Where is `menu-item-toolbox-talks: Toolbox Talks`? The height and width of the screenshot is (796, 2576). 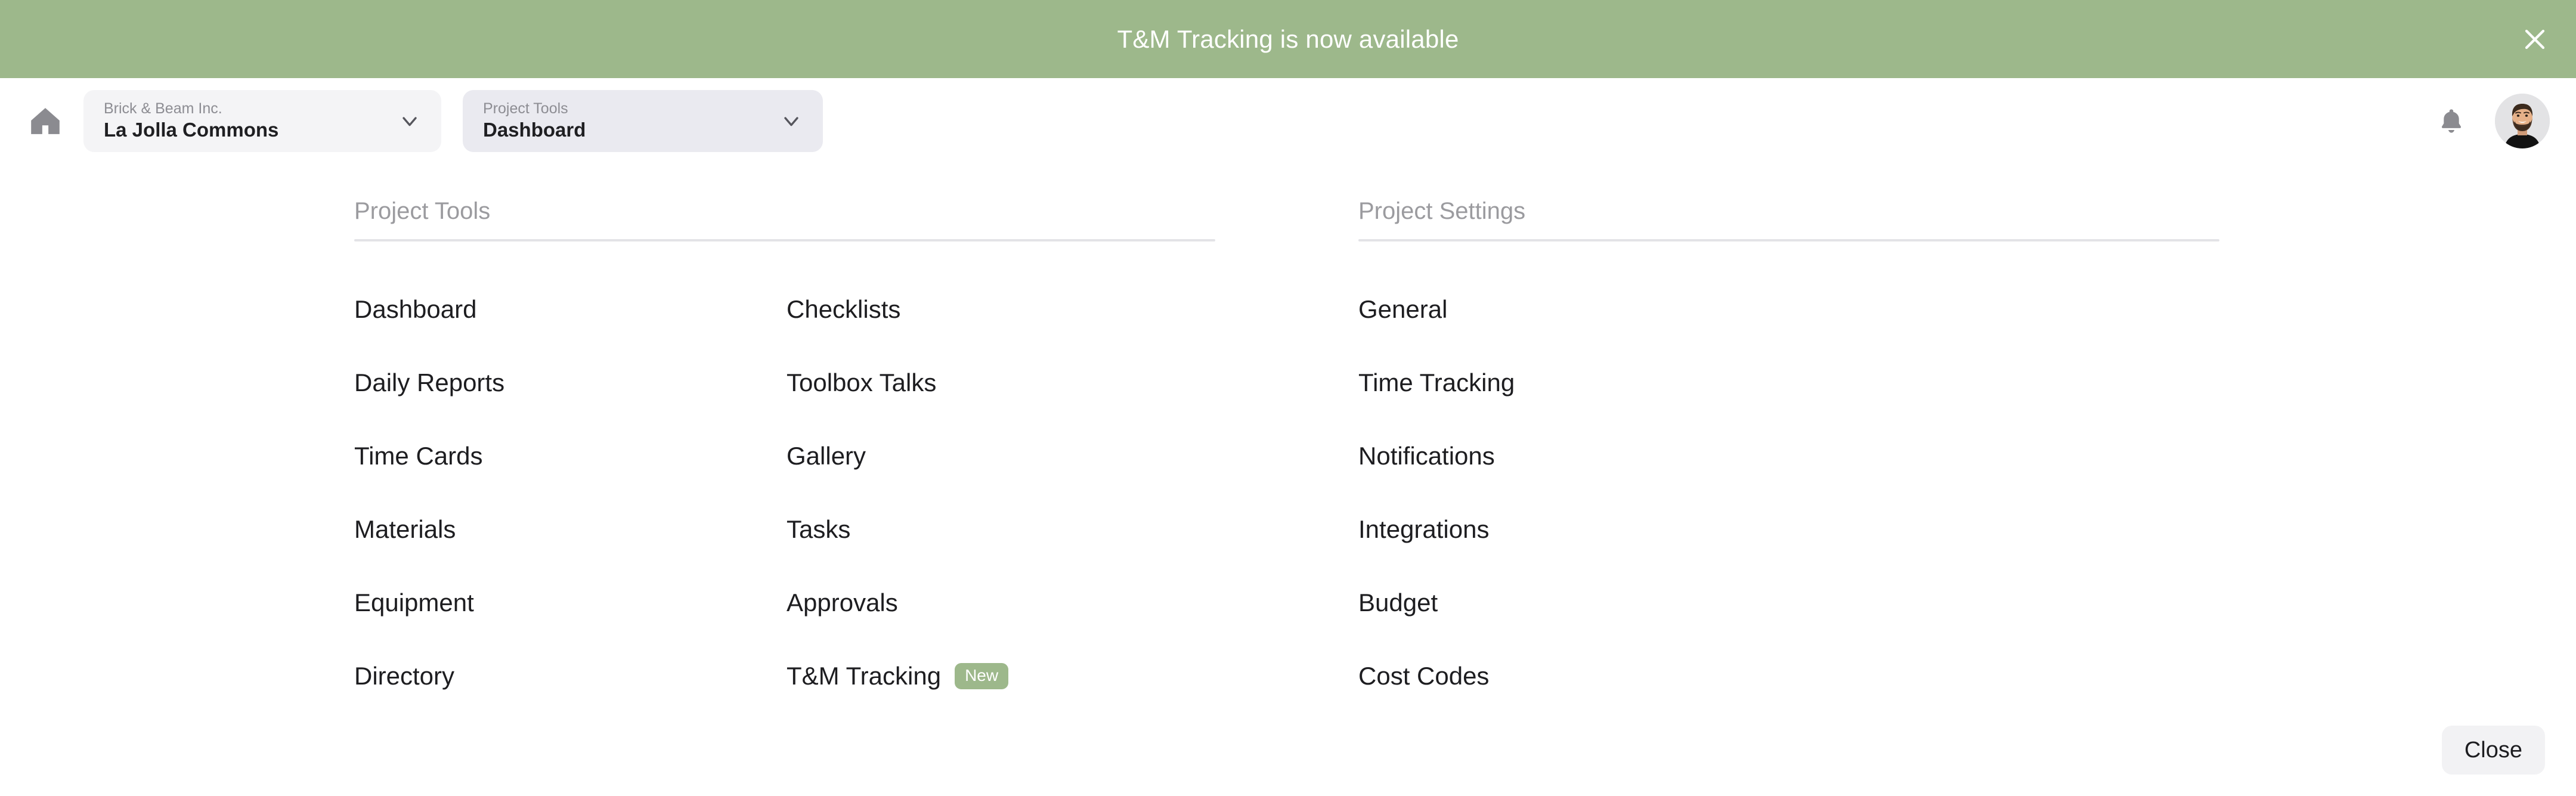
menu-item-toolbox-talks: Toolbox Talks is located at coordinates (898, 382).